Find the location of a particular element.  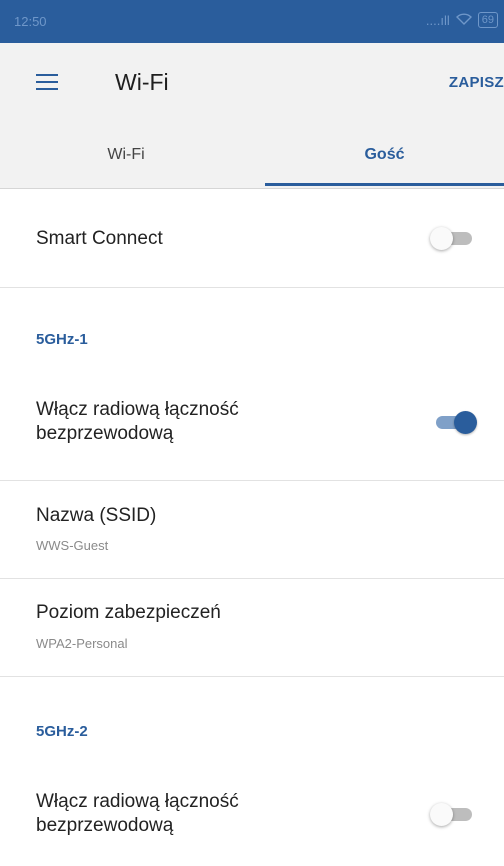

save-button: ZAPISZ is located at coordinates (476, 82).